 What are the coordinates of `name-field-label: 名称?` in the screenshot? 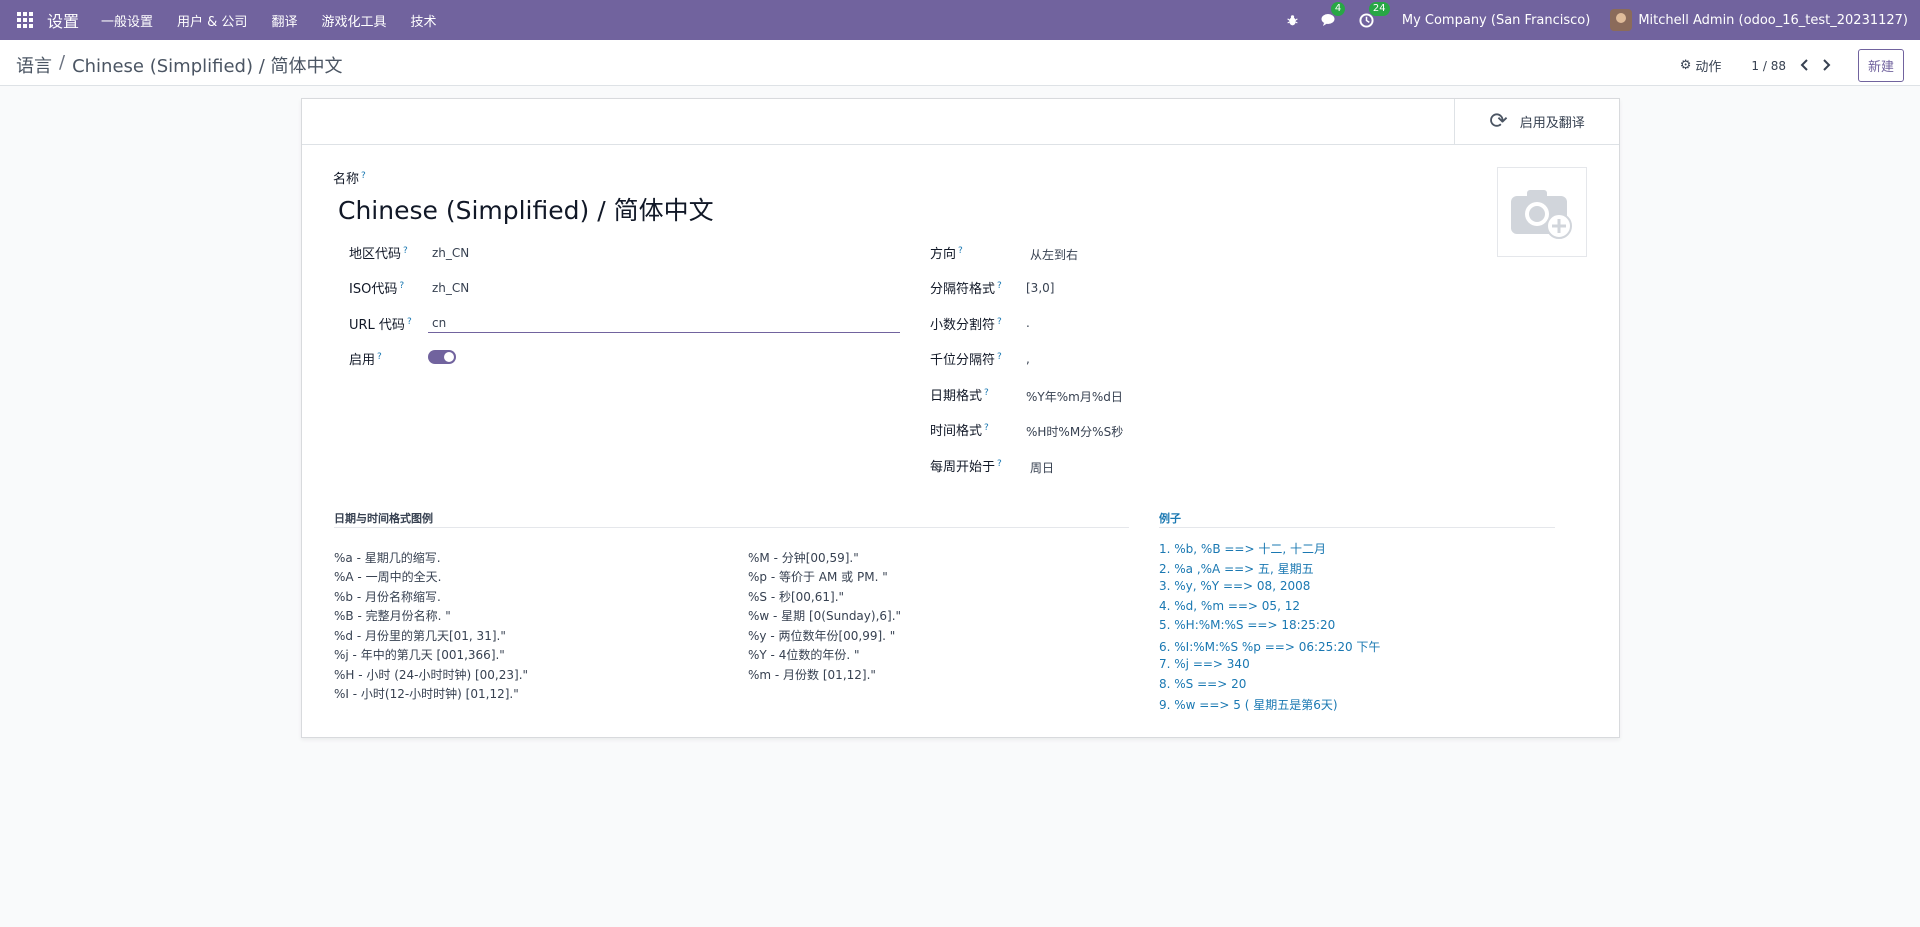 It's located at (349, 178).